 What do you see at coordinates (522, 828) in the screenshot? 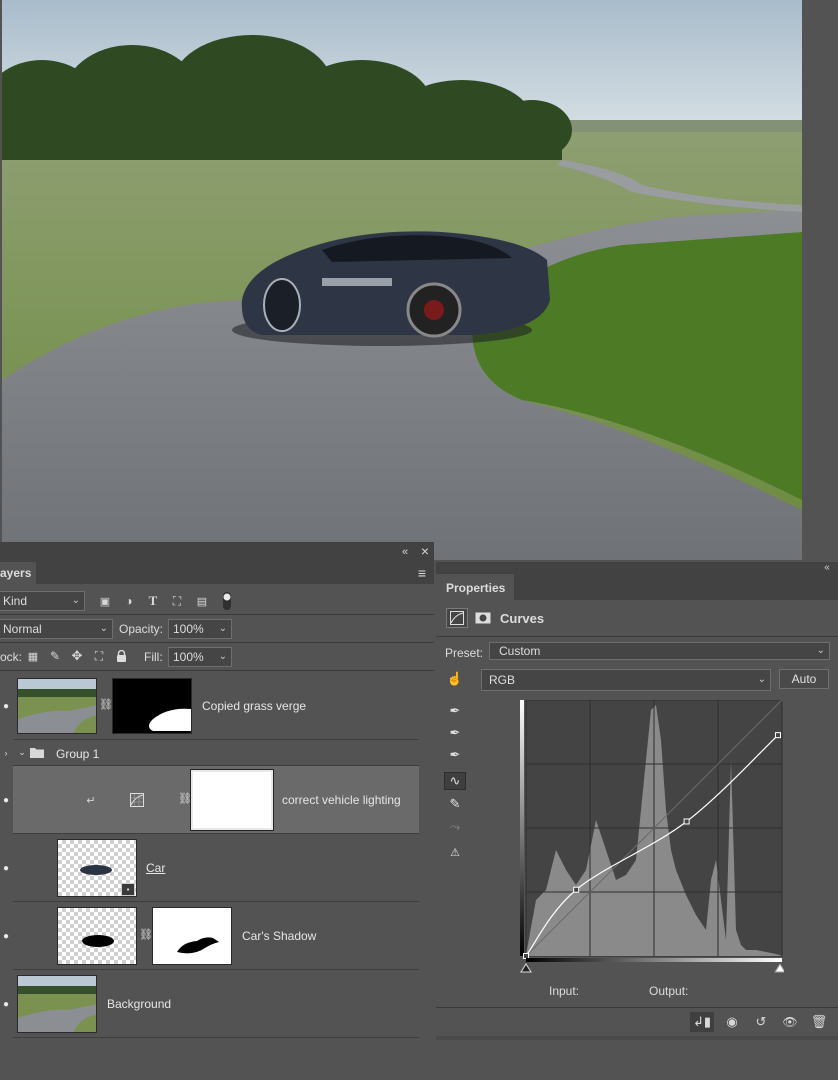
I see `output-gradient-bar` at bounding box center [522, 828].